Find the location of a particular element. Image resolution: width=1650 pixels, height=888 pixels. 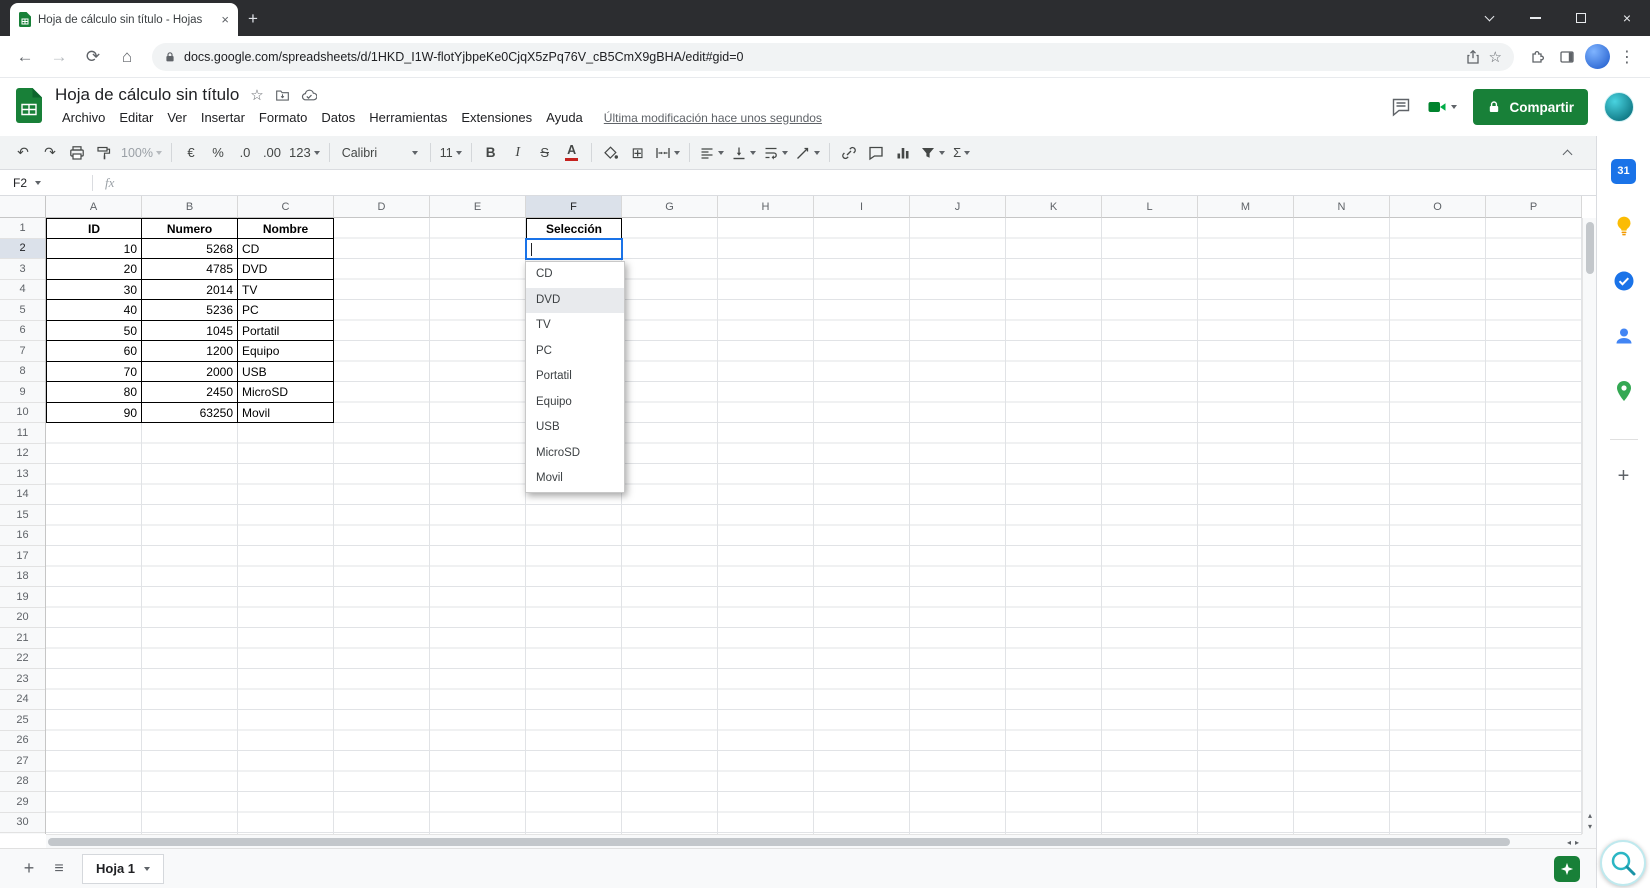

row-header-23: 23 is located at coordinates (22, 679).